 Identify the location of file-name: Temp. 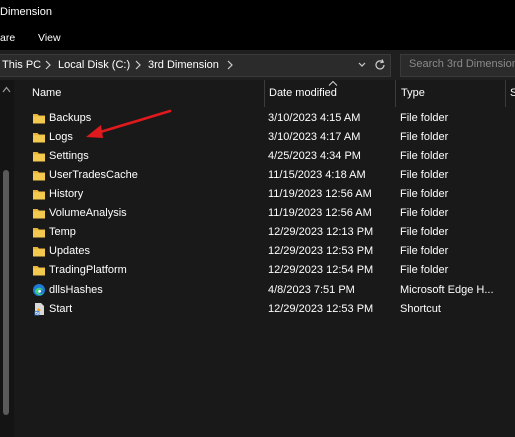
(62, 232).